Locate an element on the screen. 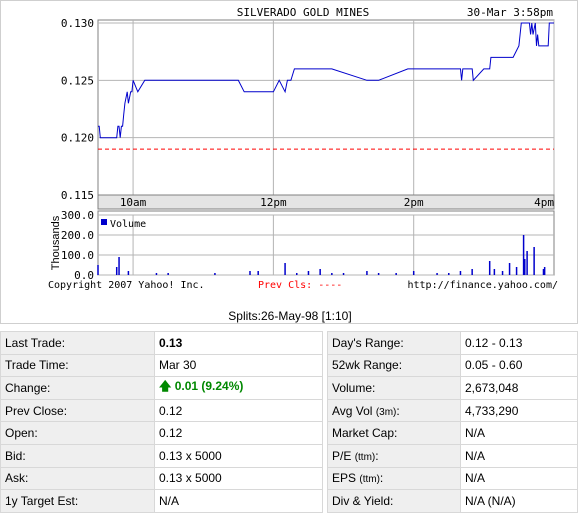  volume-tick-label: 200.0 is located at coordinates (77, 235).